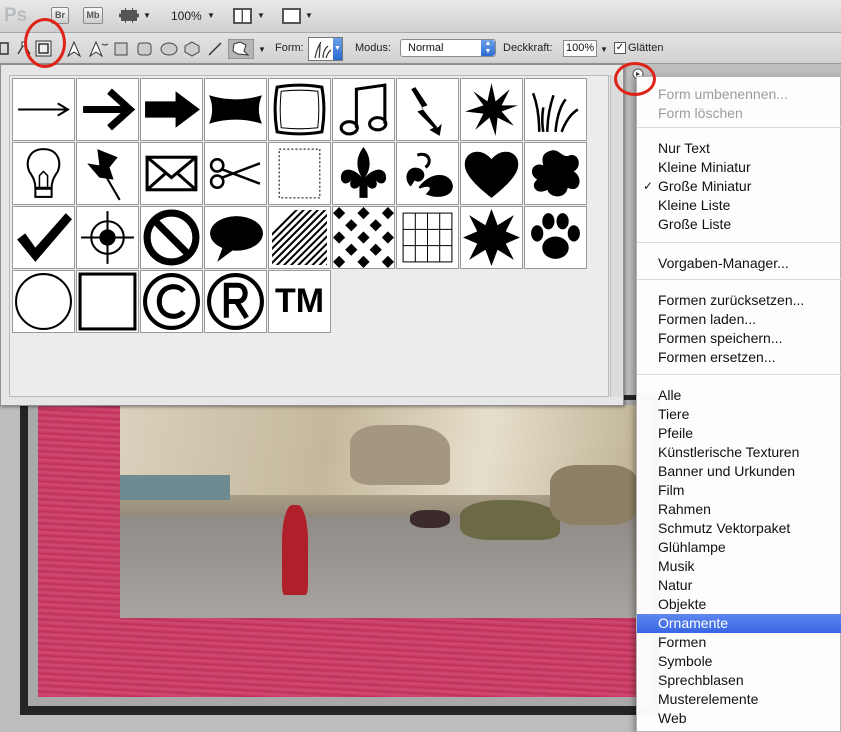 The height and width of the screenshot is (732, 841). What do you see at coordinates (43, 48) in the screenshot?
I see `fill-pixels-icon` at bounding box center [43, 48].